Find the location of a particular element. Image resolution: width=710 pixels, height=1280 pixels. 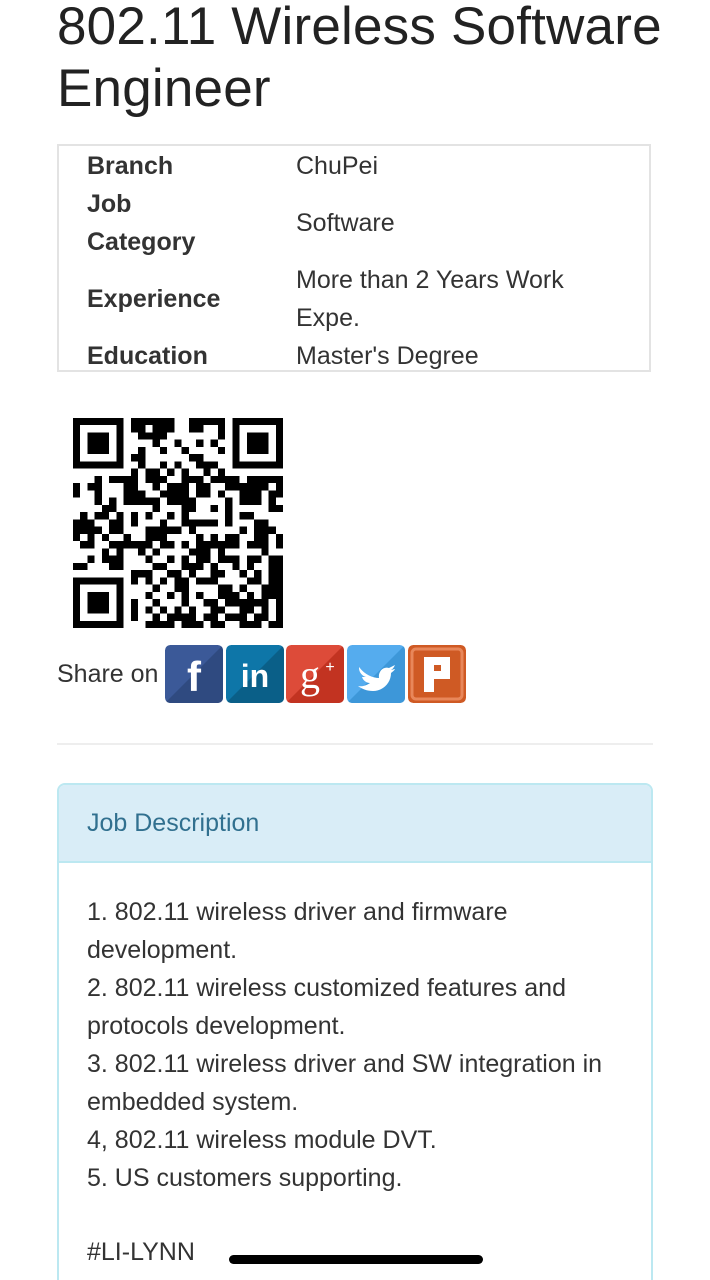

panel-heading: Job Description is located at coordinates (355, 824).